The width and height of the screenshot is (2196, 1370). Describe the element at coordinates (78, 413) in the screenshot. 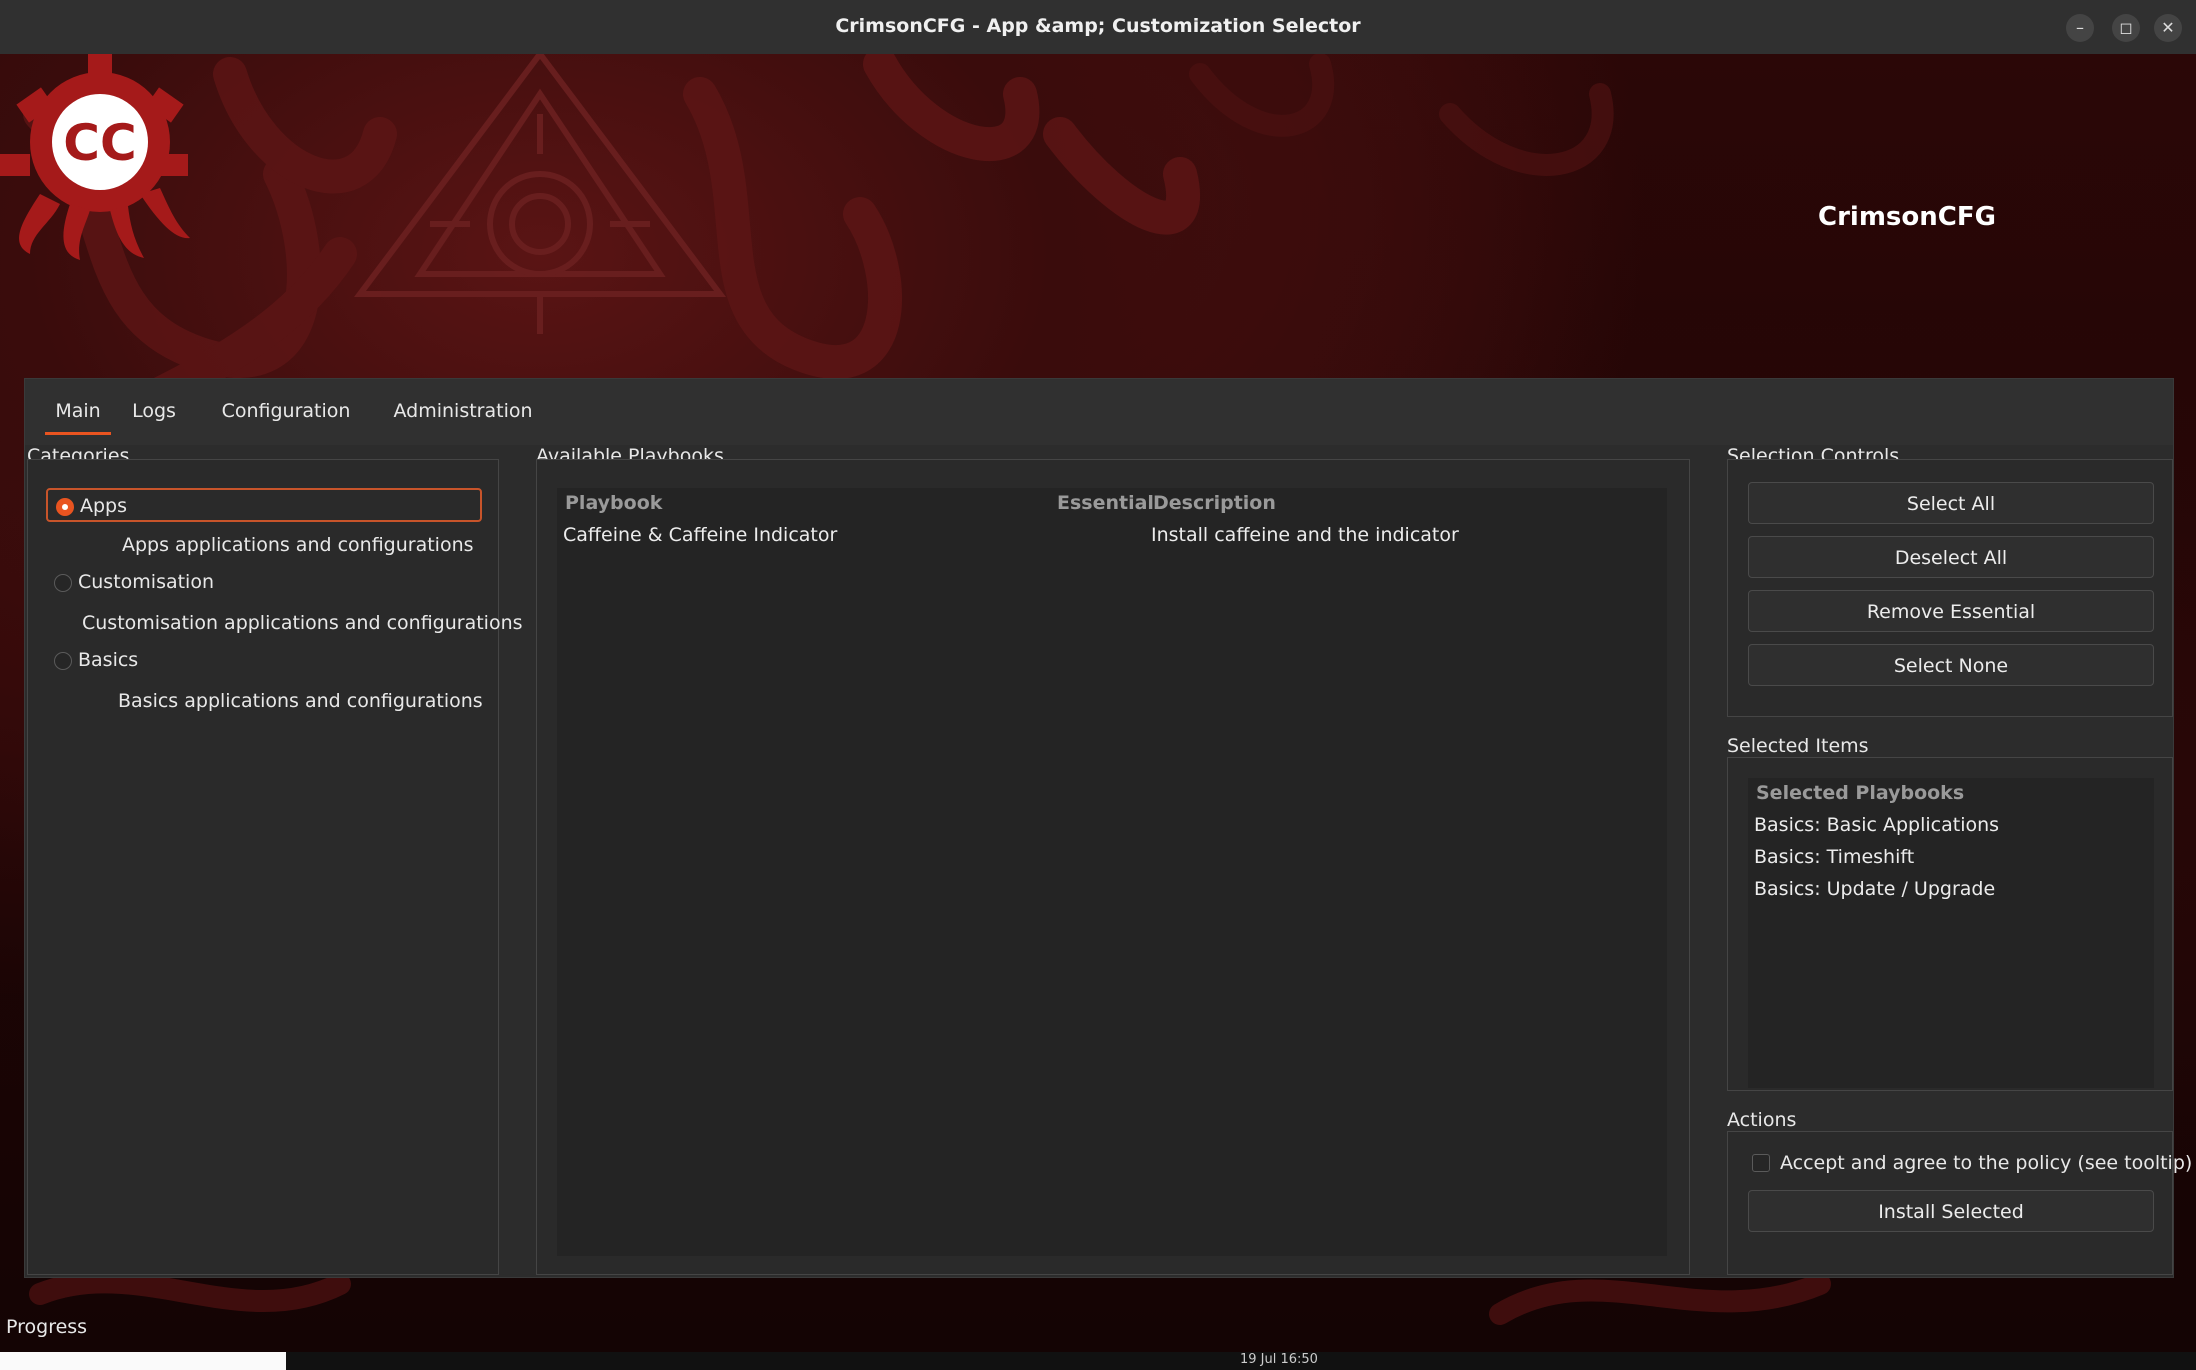

I see `tab-main: Main` at that location.